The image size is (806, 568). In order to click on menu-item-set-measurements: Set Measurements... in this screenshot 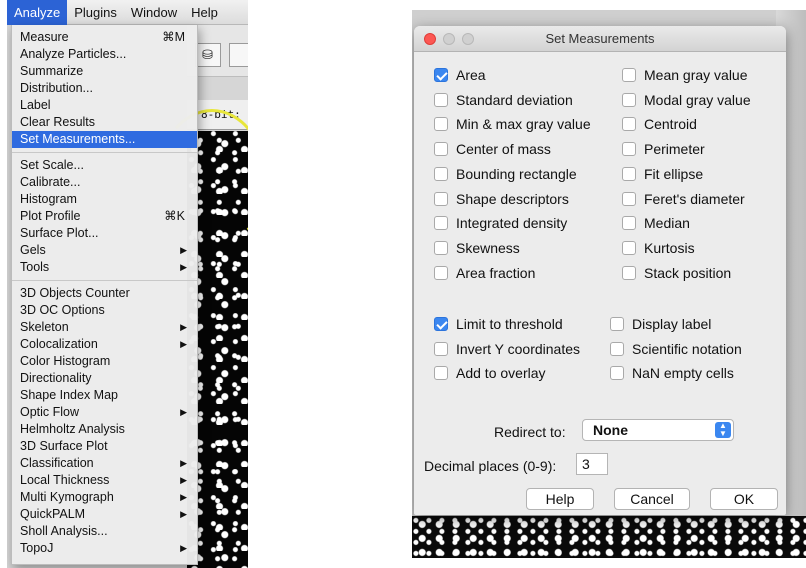, I will do `click(104, 139)`.